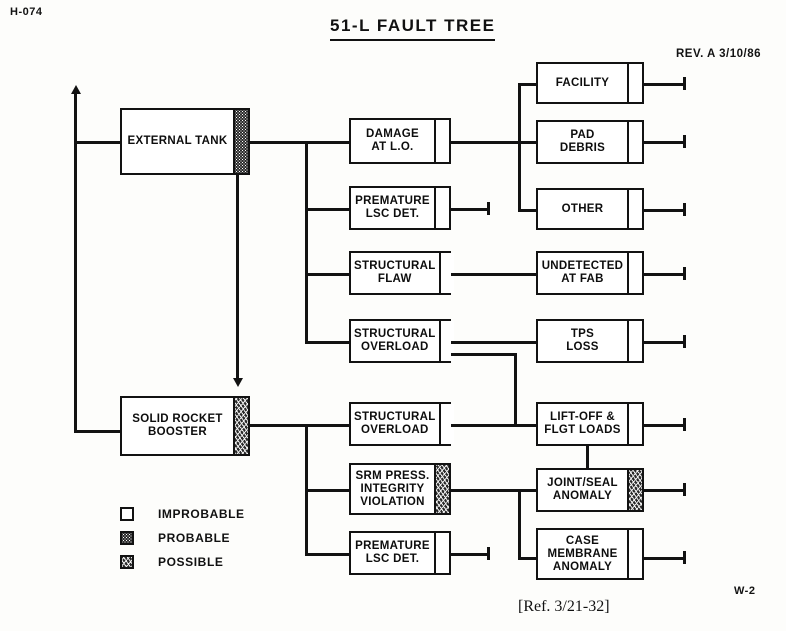  What do you see at coordinates (527, 490) in the screenshot?
I see `srm-branch-joint-seal-wire` at bounding box center [527, 490].